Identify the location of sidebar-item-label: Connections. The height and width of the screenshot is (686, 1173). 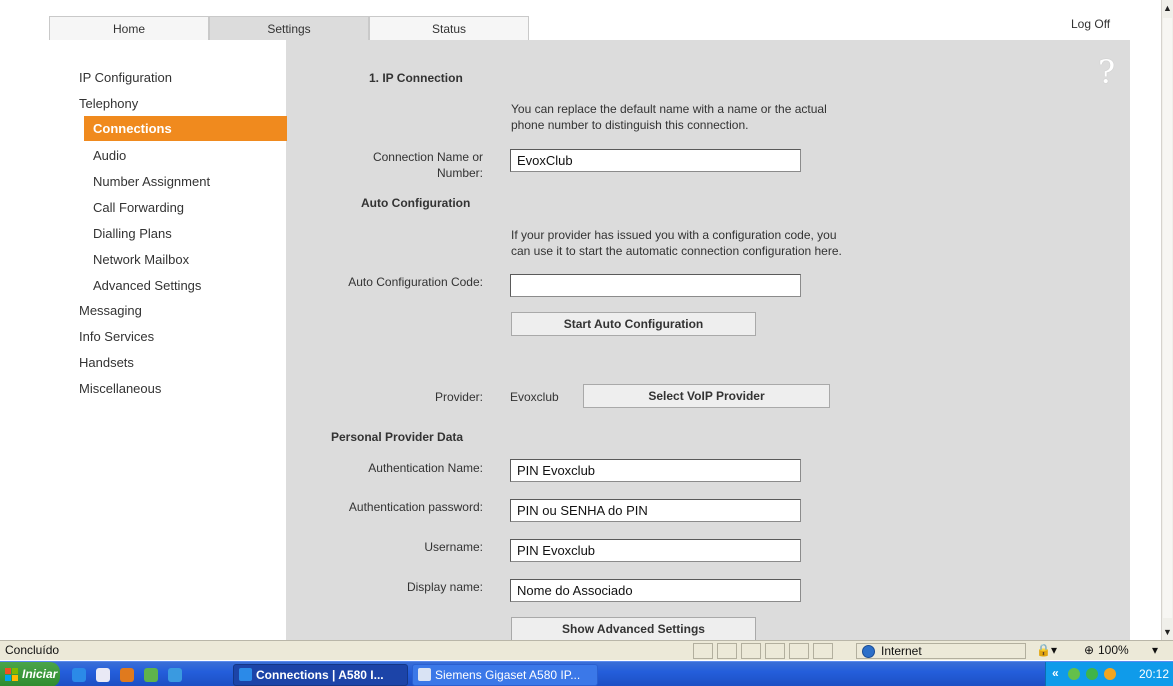
(132, 128).